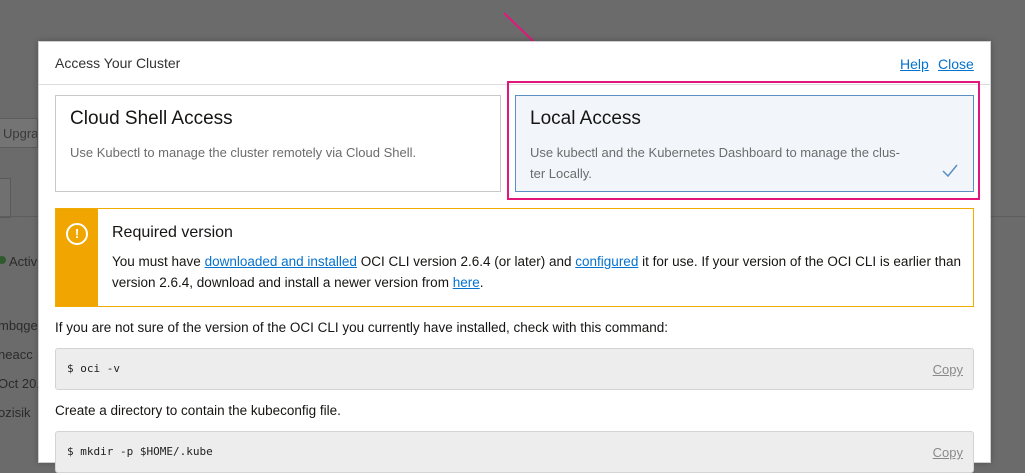 This screenshot has width=1025, height=473. I want to click on warning-title: Required version, so click(172, 232).